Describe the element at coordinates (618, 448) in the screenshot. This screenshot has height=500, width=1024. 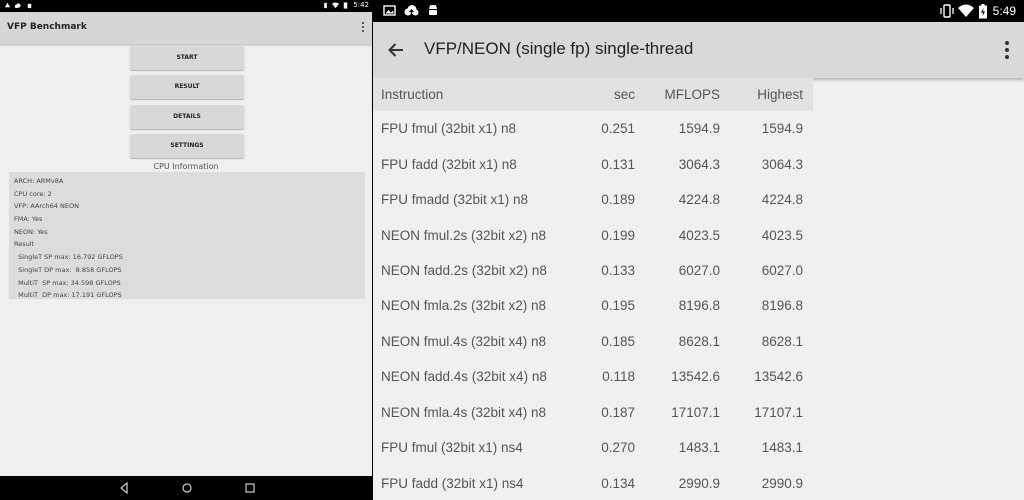
I see `cell-sec: 0.270` at that location.